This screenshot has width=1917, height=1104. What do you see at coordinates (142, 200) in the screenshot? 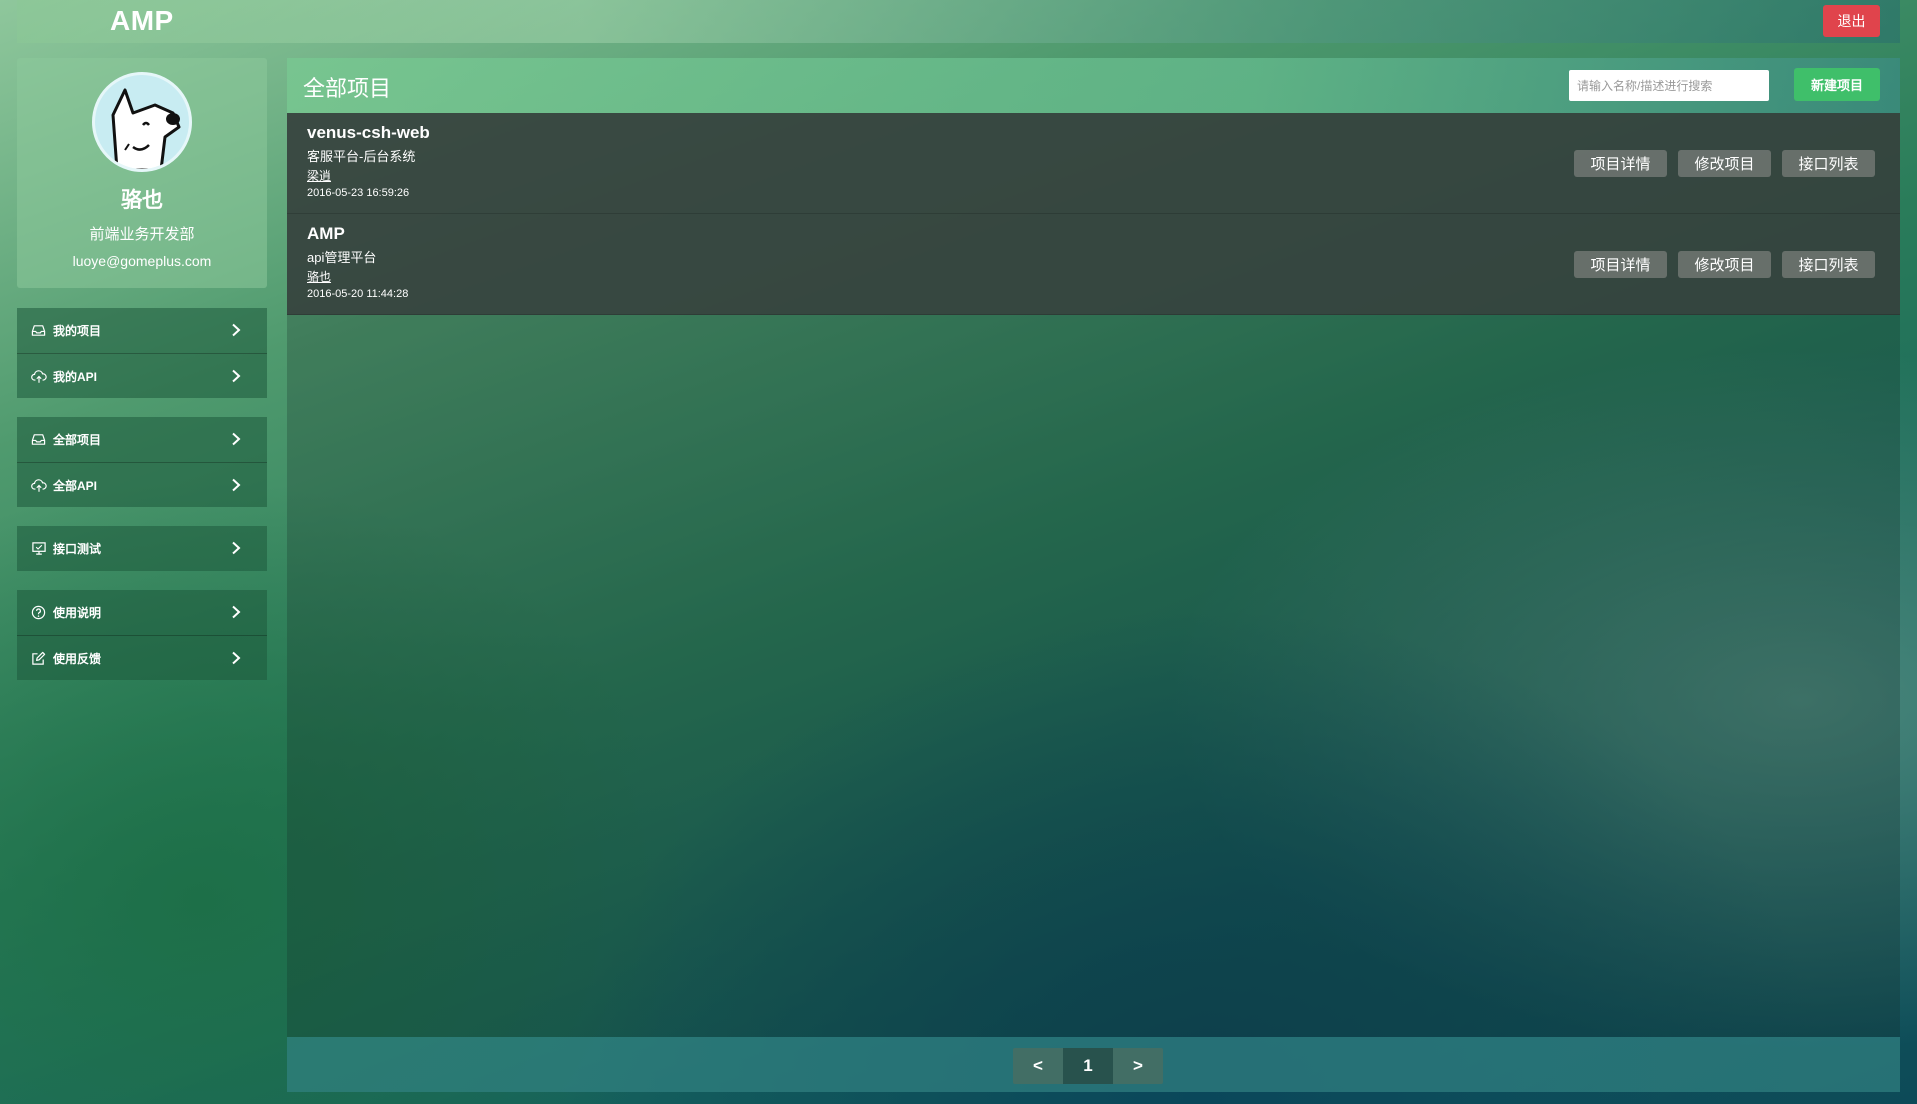
I see `user-name: 骆也` at bounding box center [142, 200].